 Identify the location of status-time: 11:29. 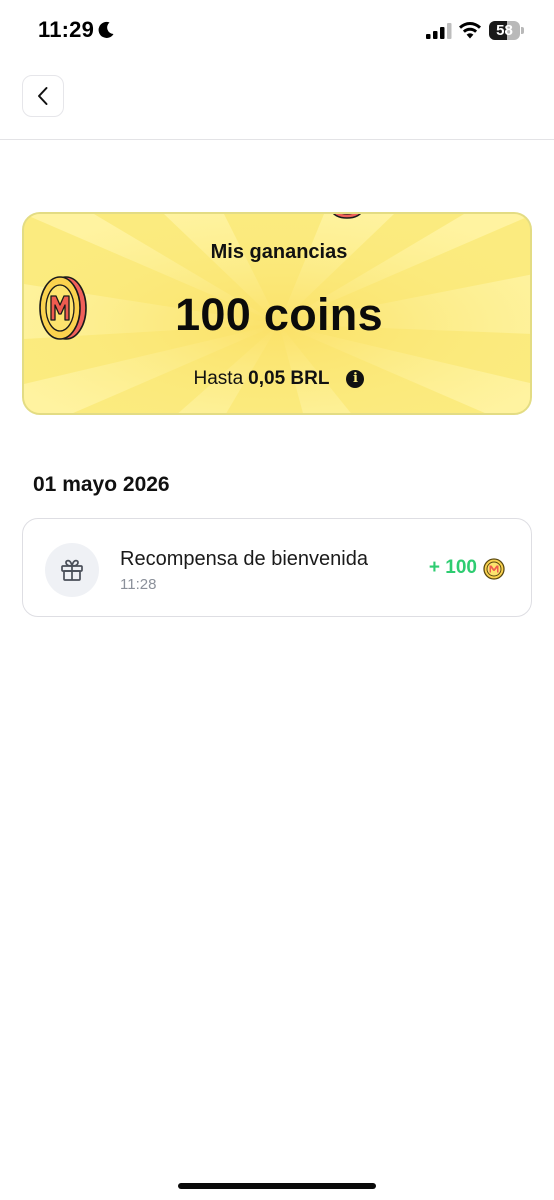
(66, 29).